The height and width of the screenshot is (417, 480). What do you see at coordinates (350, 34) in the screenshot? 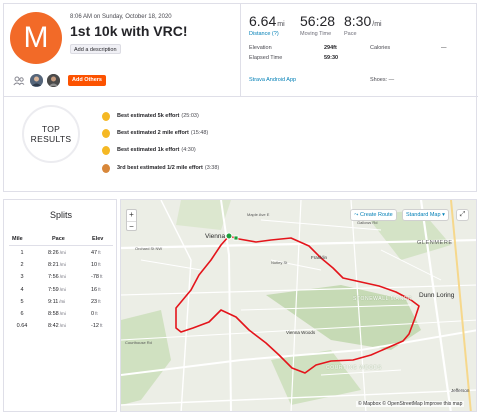
I see `pace-label: Pace` at bounding box center [350, 34].